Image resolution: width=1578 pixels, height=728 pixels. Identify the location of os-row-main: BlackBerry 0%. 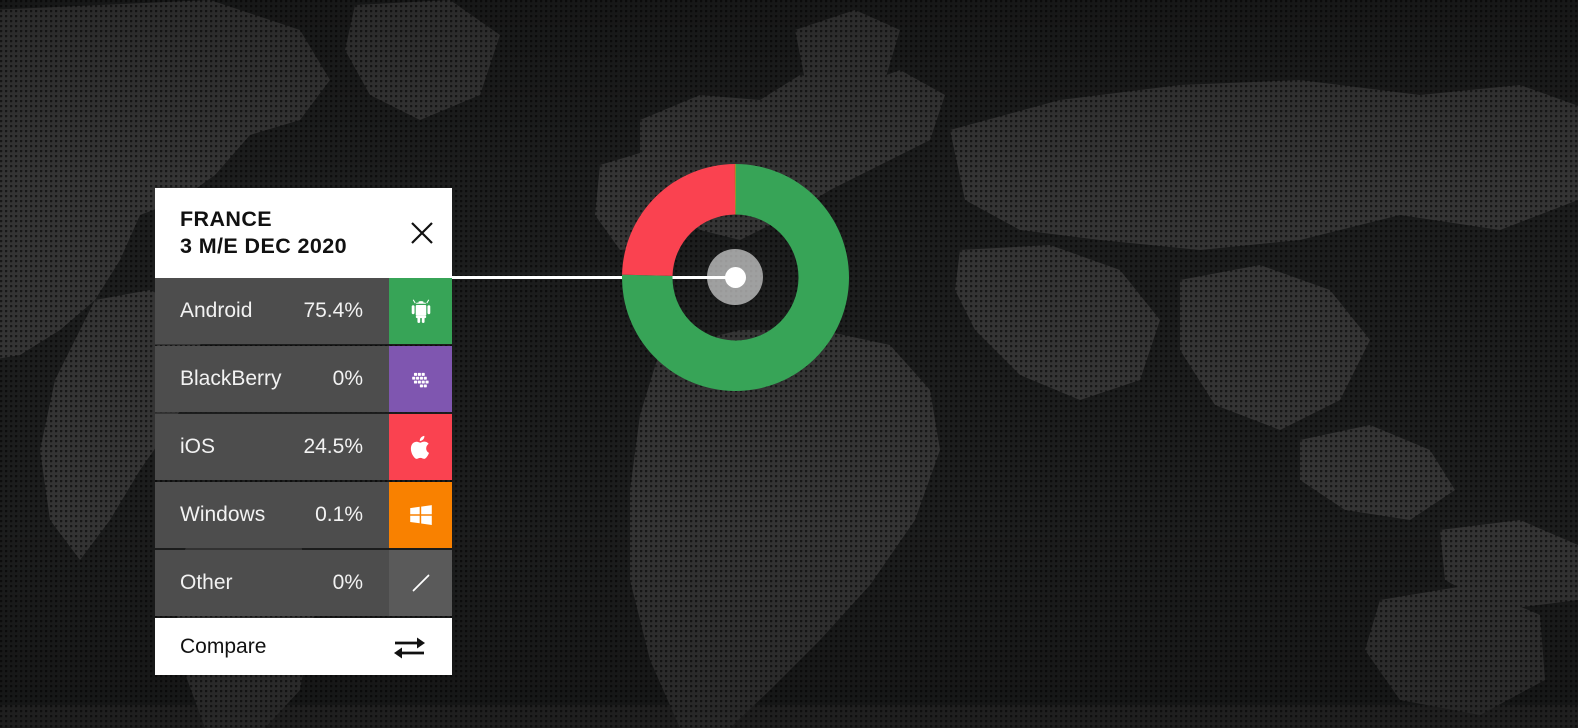
(272, 379).